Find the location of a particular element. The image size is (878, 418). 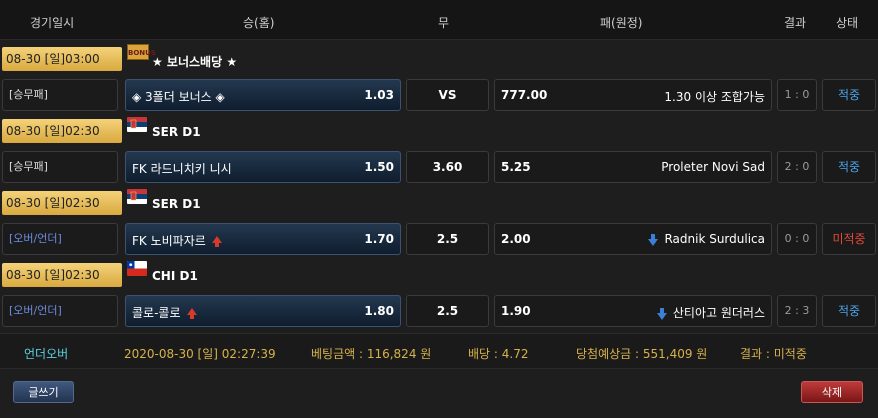

col-result: 결과 is located at coordinates (795, 23).